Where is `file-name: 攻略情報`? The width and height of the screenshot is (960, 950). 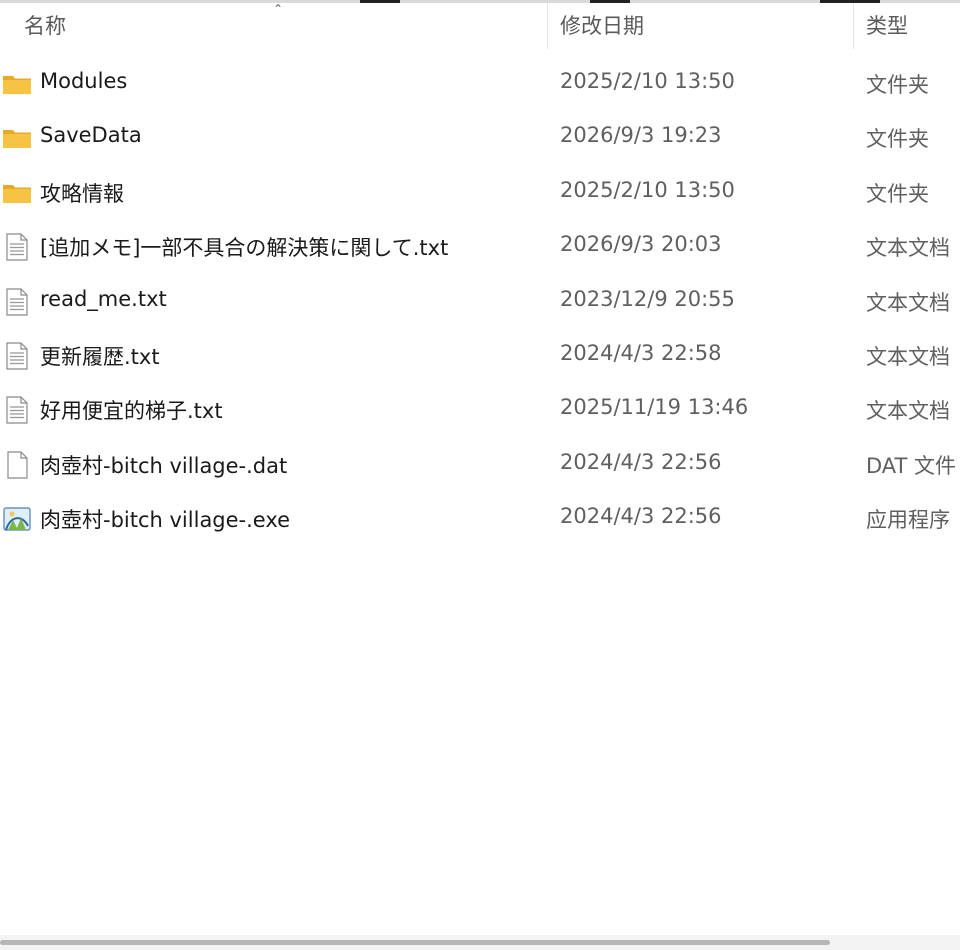
file-name: 攻略情報 is located at coordinates (82, 193).